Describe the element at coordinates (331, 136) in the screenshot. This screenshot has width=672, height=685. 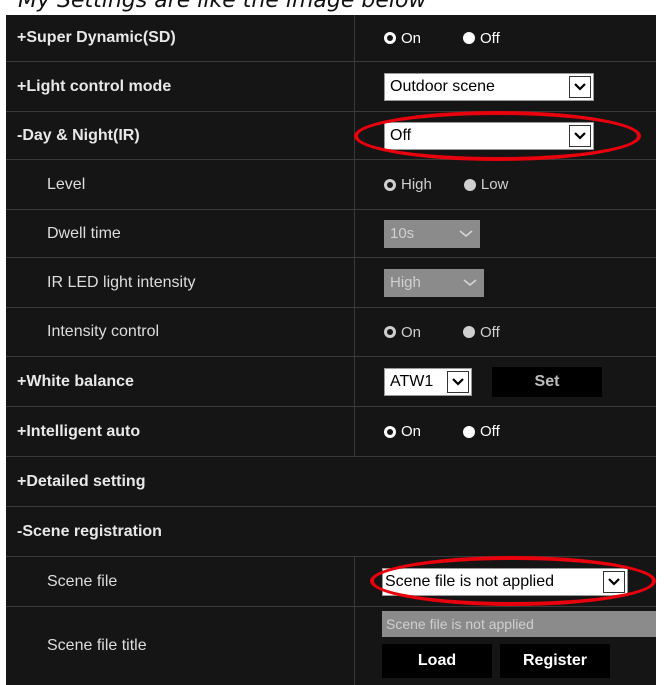
I see `row-day-night: -Day & Night(IR) Off` at that location.